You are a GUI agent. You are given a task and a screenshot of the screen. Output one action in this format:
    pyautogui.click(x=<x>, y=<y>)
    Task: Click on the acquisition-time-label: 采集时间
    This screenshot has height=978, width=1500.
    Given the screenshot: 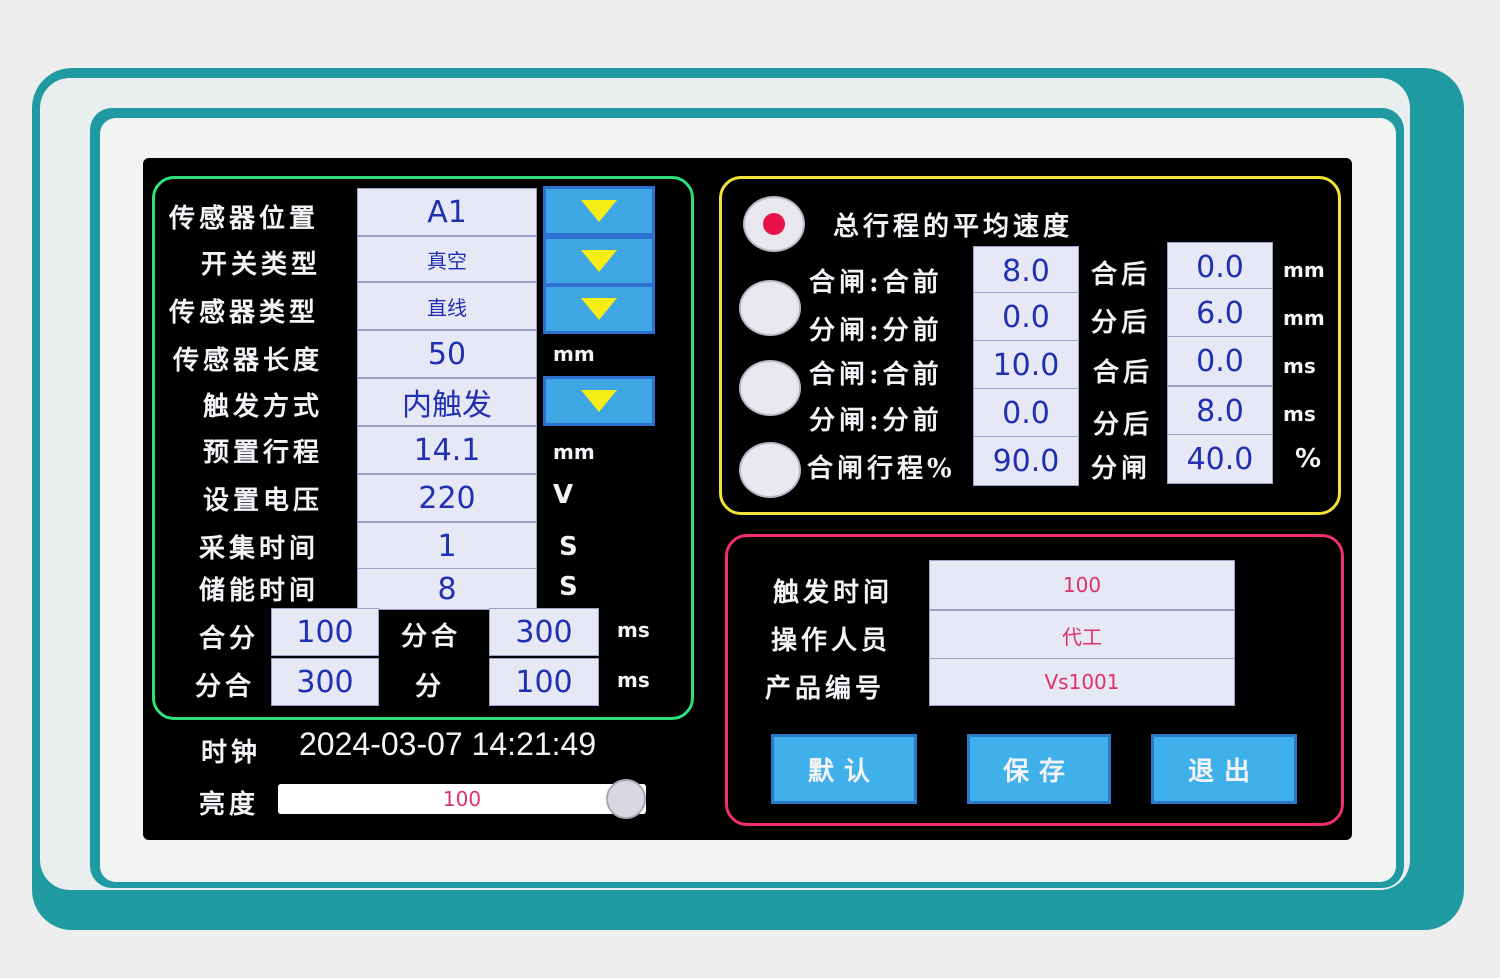 What is the action you would take?
    pyautogui.click(x=259, y=549)
    